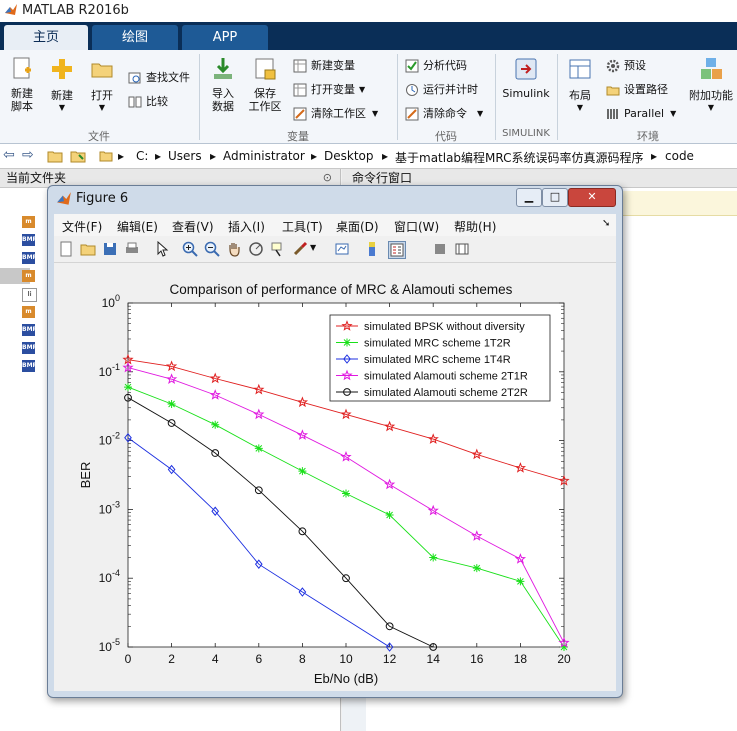 Image resolution: width=737 pixels, height=731 pixels. I want to click on menu-file: 文件(F), so click(82, 226).